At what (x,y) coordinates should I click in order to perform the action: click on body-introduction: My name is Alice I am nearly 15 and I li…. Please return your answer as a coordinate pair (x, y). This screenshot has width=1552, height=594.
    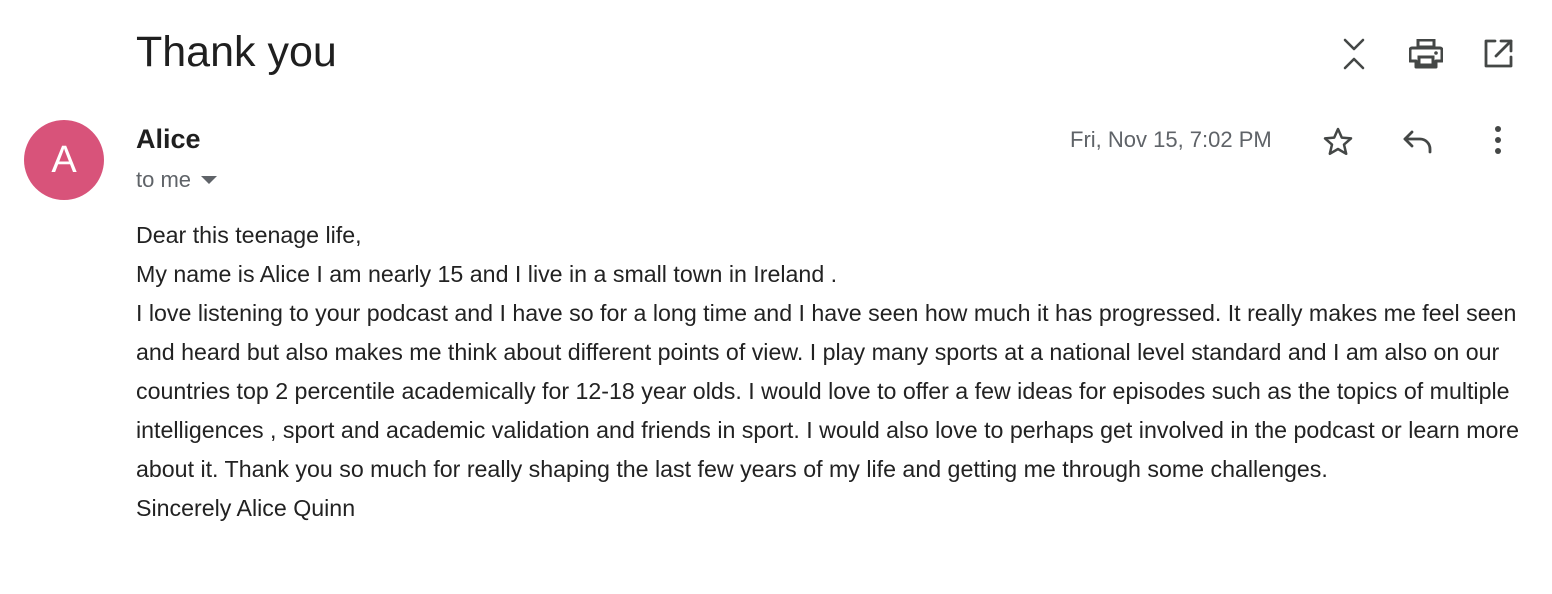
    Looking at the image, I should click on (487, 274).